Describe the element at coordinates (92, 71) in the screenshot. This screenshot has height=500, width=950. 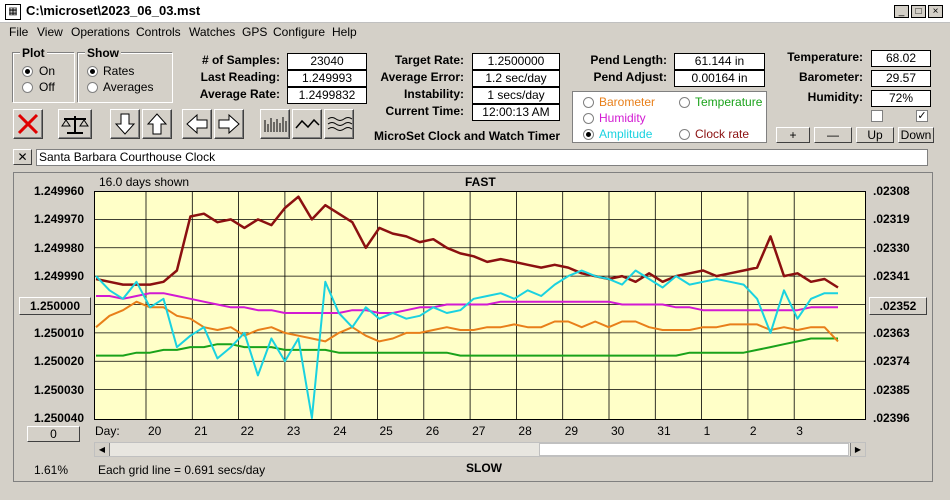
I see `show-rates-radio` at that location.